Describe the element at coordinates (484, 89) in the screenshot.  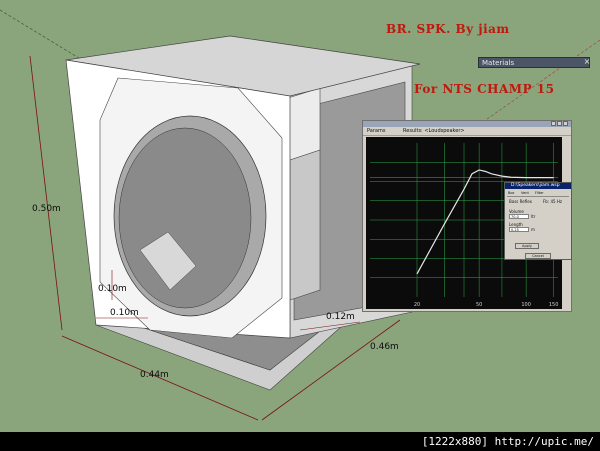
I see `model-subtitle: For NTS CHAMP 15` at that location.